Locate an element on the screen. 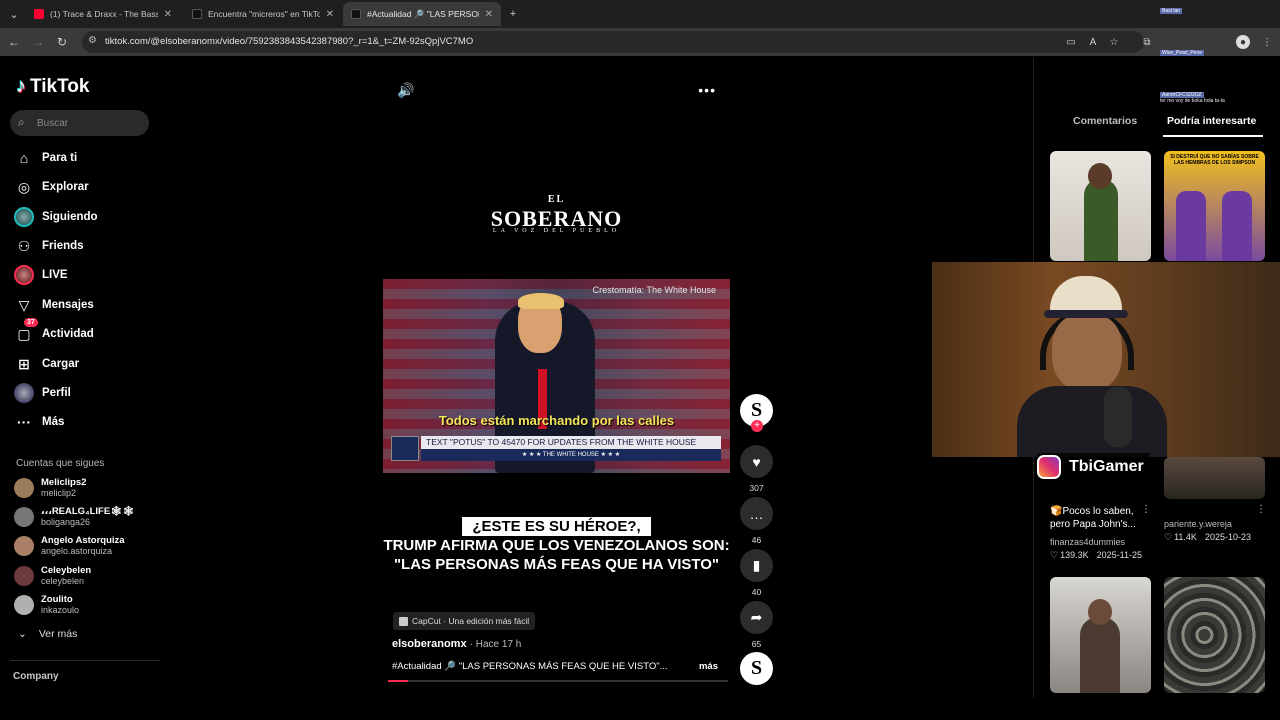 The width and height of the screenshot is (1280, 720). headline-line-1: ¿ESTE ES SU HÉROE?, is located at coordinates (556, 526).